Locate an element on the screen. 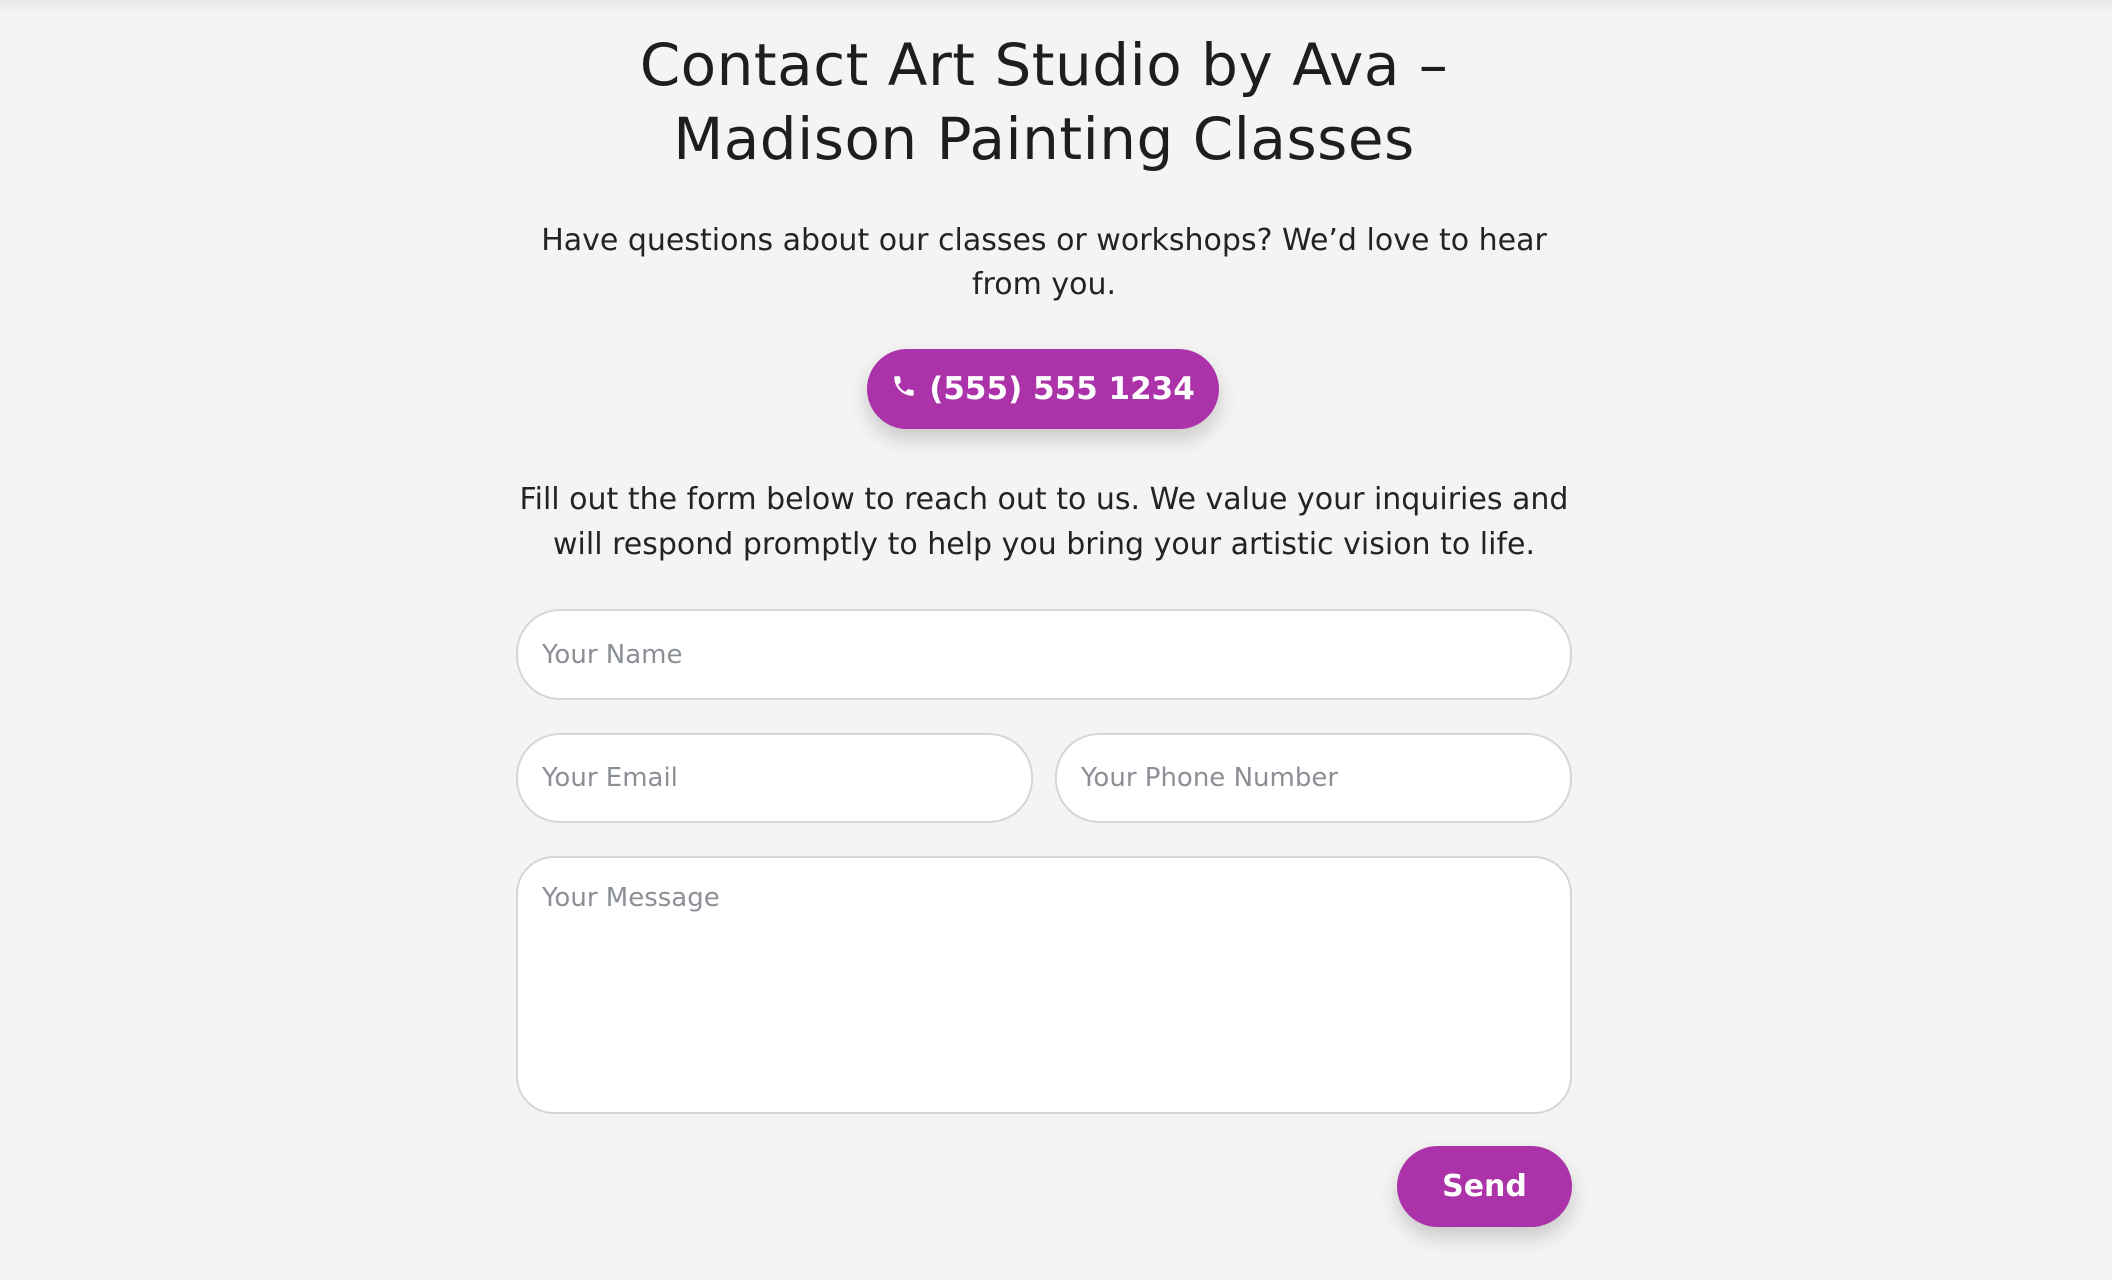 Image resolution: width=2112 pixels, height=1280 pixels. phone-call-button: (555) 555 1234 is located at coordinates (1043, 389).